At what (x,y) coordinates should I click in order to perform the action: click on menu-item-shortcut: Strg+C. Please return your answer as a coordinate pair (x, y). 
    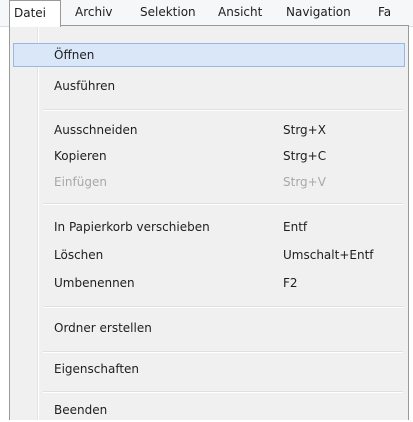
    Looking at the image, I should click on (305, 156).